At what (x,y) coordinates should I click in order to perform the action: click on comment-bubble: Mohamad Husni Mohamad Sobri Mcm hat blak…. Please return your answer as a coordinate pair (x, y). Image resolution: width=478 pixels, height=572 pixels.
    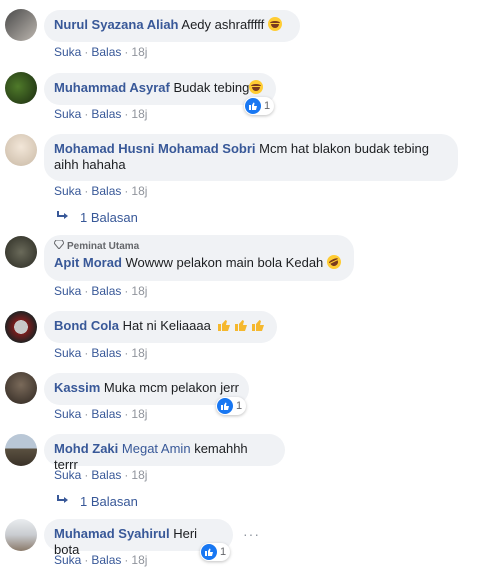
    Looking at the image, I should click on (251, 157).